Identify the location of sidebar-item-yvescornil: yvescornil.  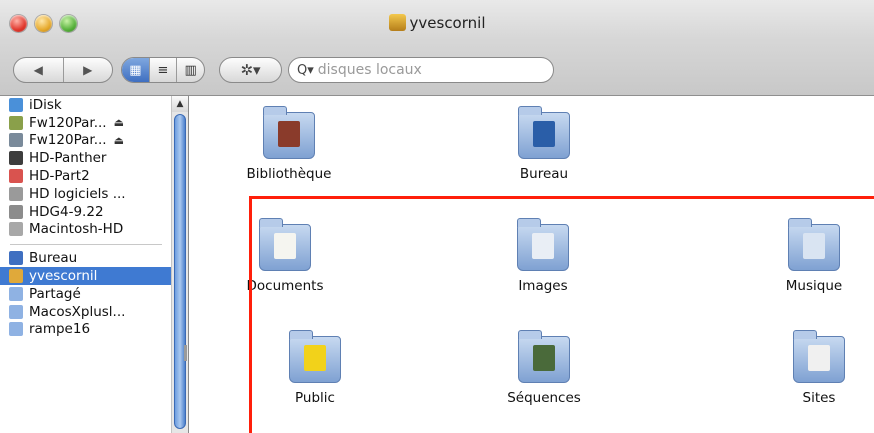
(86, 276).